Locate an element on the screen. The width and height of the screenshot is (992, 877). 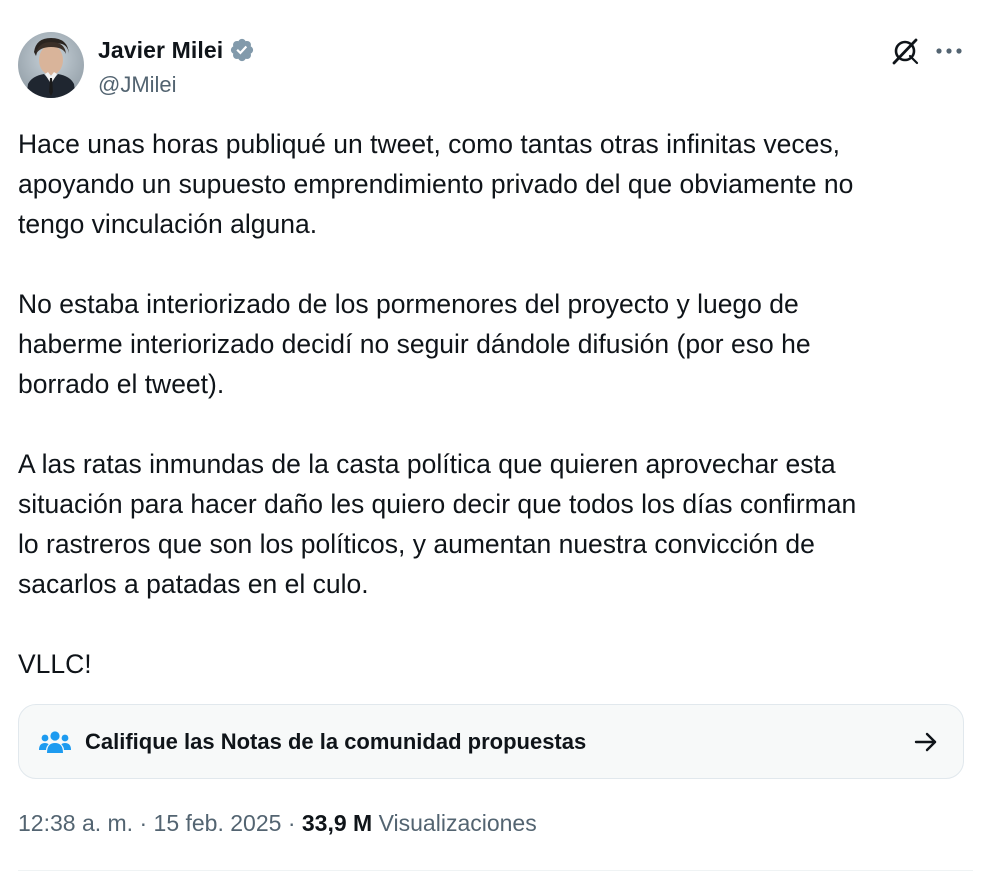
divider is located at coordinates (495, 870).